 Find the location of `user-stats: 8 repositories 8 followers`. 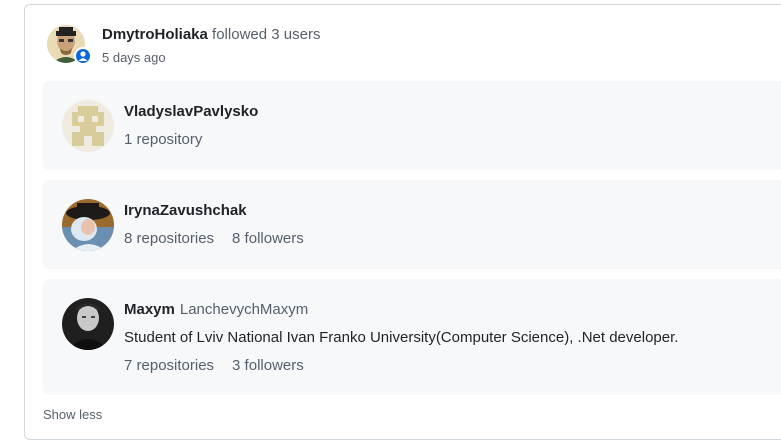

user-stats: 8 repositories 8 followers is located at coordinates (214, 238).